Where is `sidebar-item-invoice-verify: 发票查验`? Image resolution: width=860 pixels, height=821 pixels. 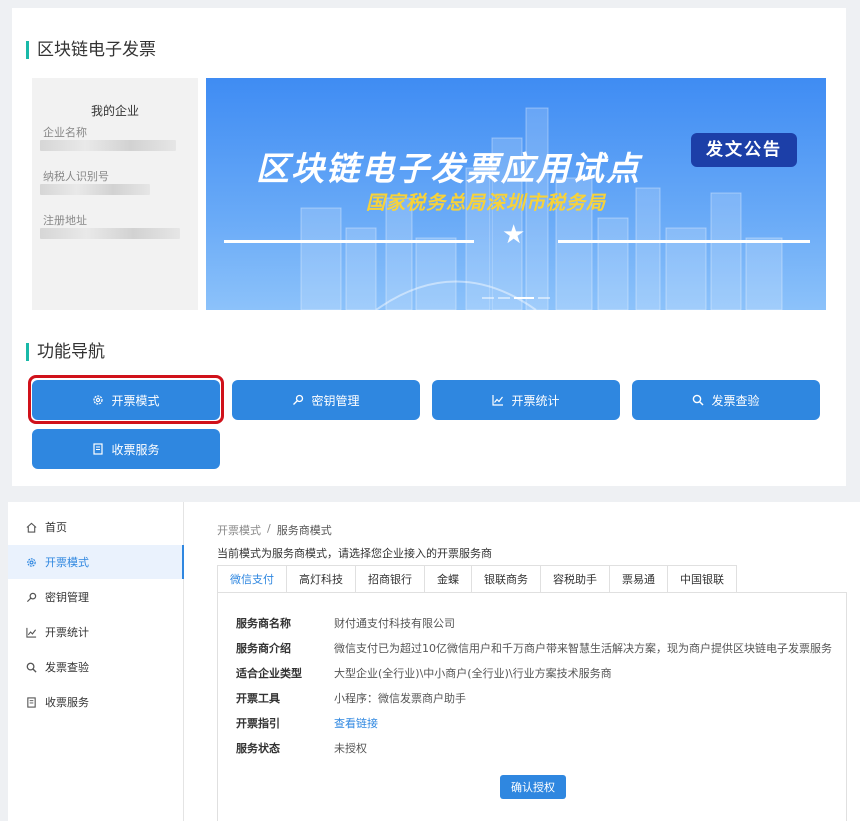
sidebar-item-invoice-verify: 发票查验 is located at coordinates (96, 667).